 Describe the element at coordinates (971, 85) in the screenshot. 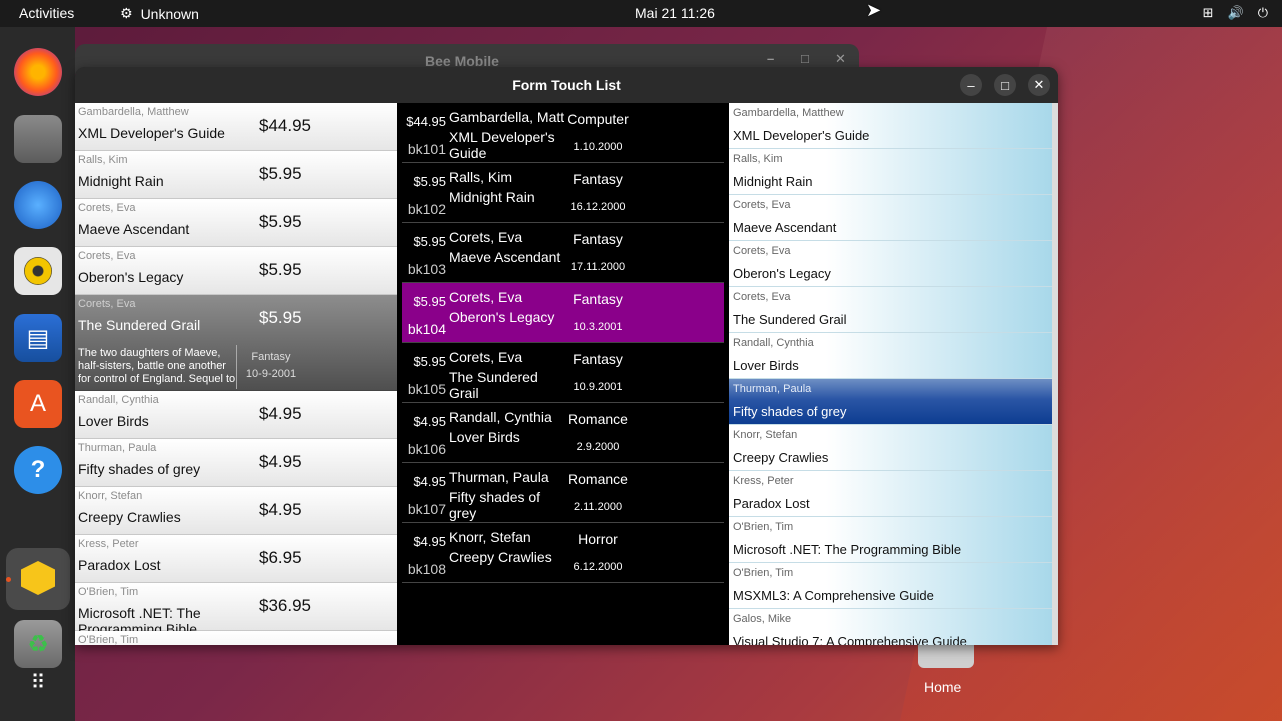

I see `minimize-icon: –` at that location.